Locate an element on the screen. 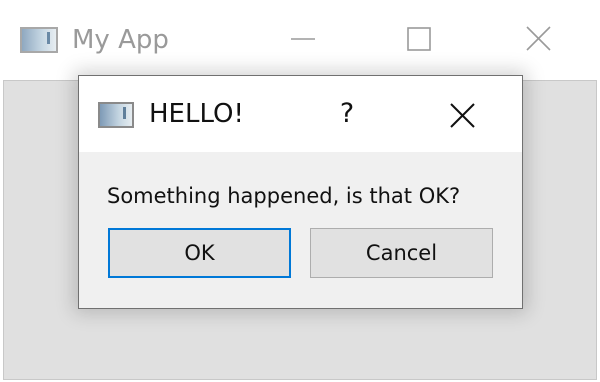  cancel-button: Cancel is located at coordinates (401, 253).